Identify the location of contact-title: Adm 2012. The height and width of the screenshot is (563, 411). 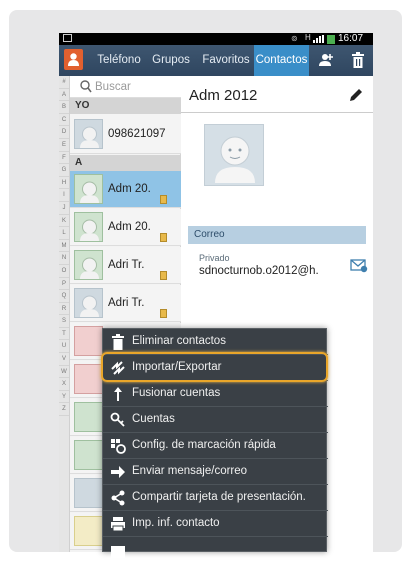
(223, 95).